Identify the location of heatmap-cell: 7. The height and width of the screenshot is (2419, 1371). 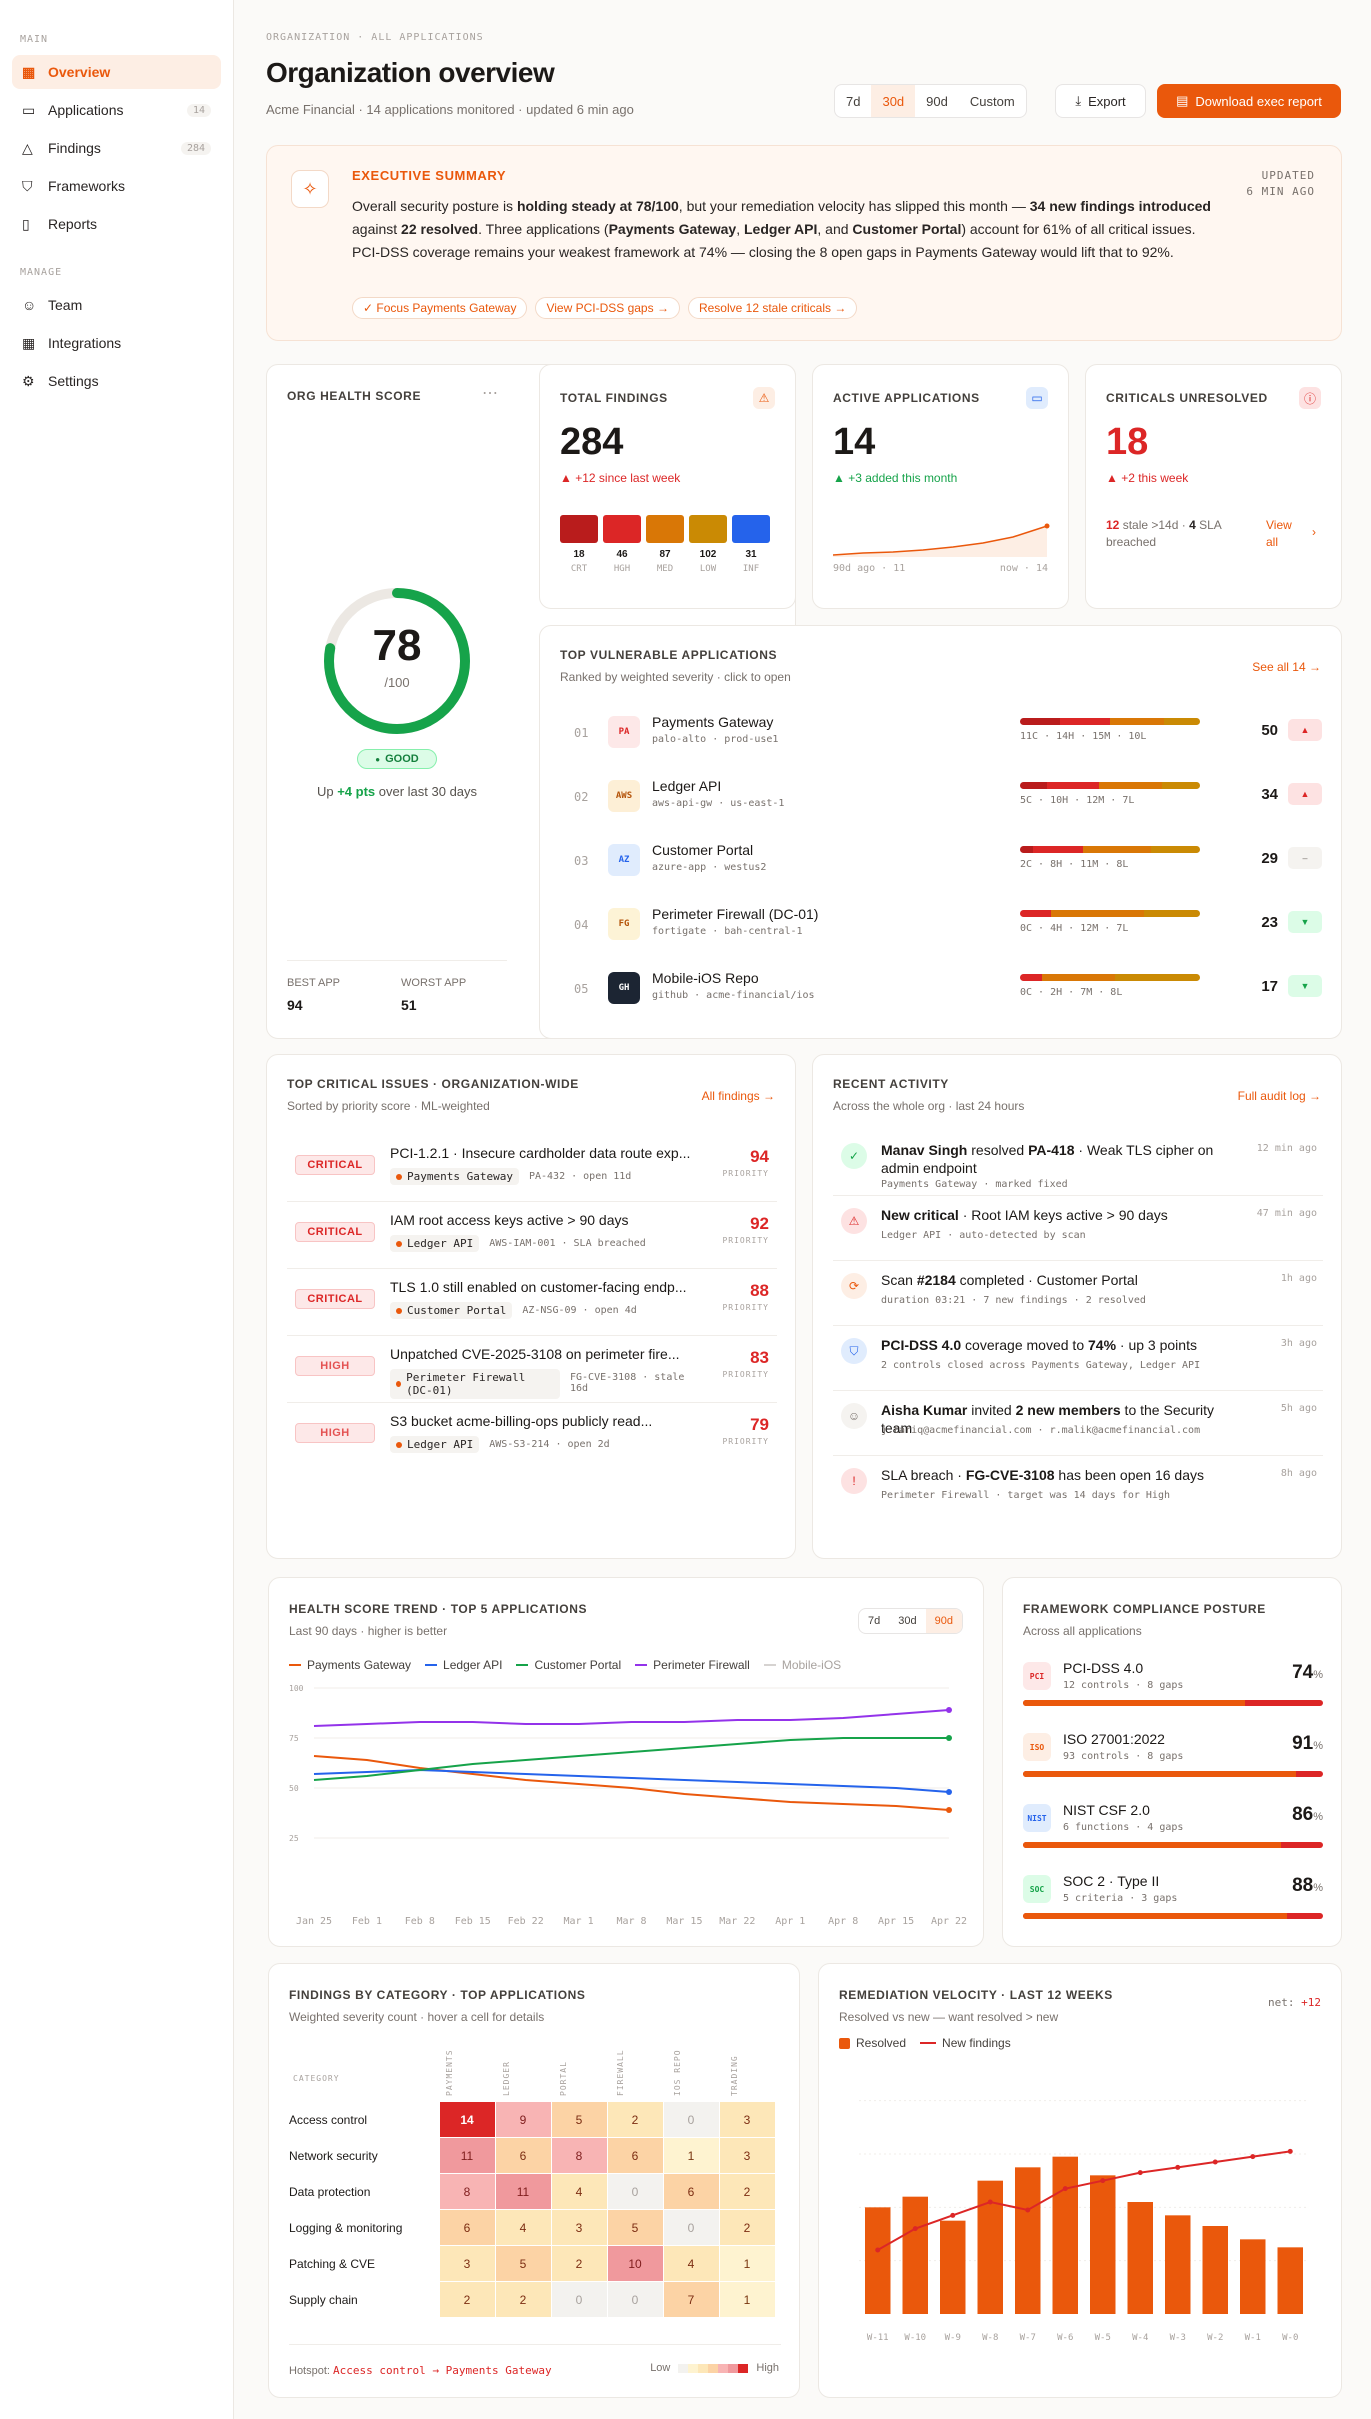
(691, 2299).